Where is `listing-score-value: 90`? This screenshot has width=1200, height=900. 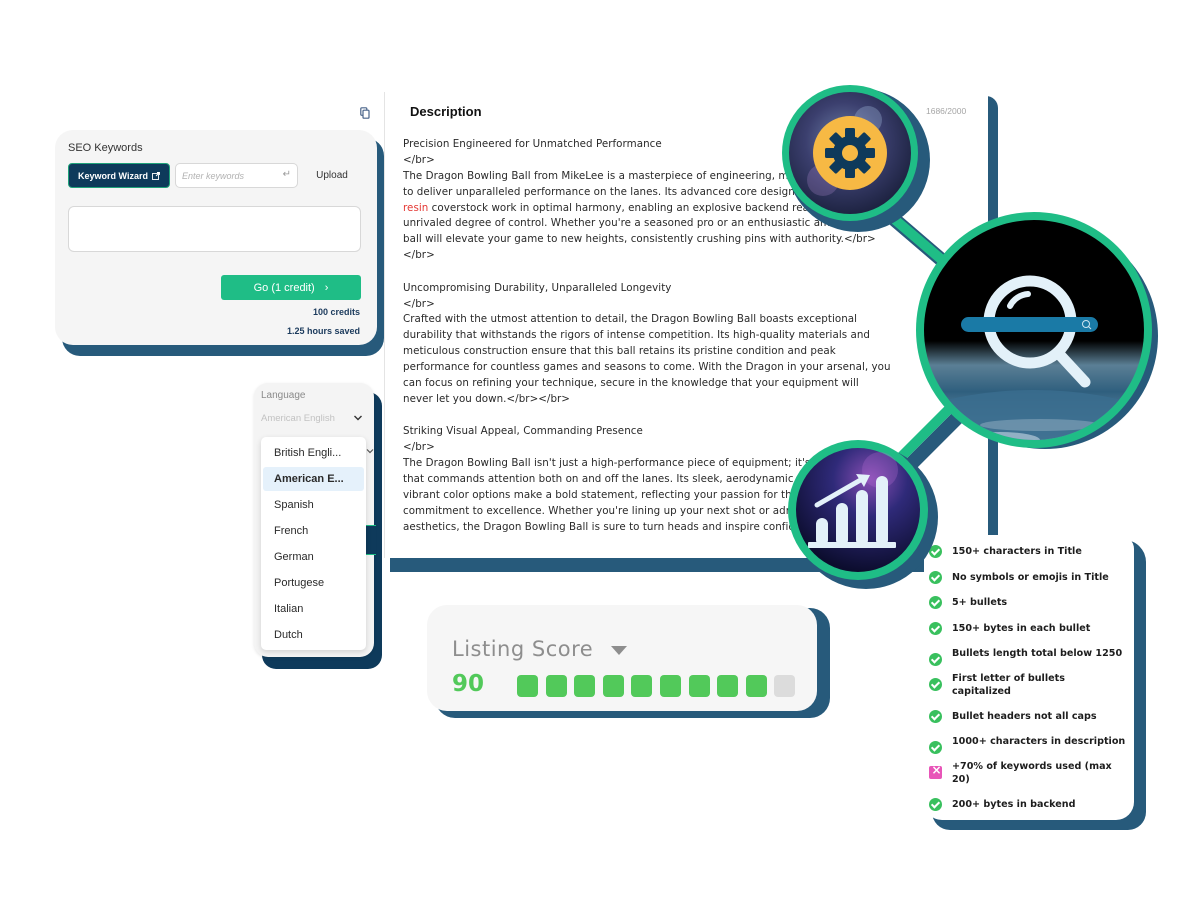
listing-score-value: 90 is located at coordinates (468, 684).